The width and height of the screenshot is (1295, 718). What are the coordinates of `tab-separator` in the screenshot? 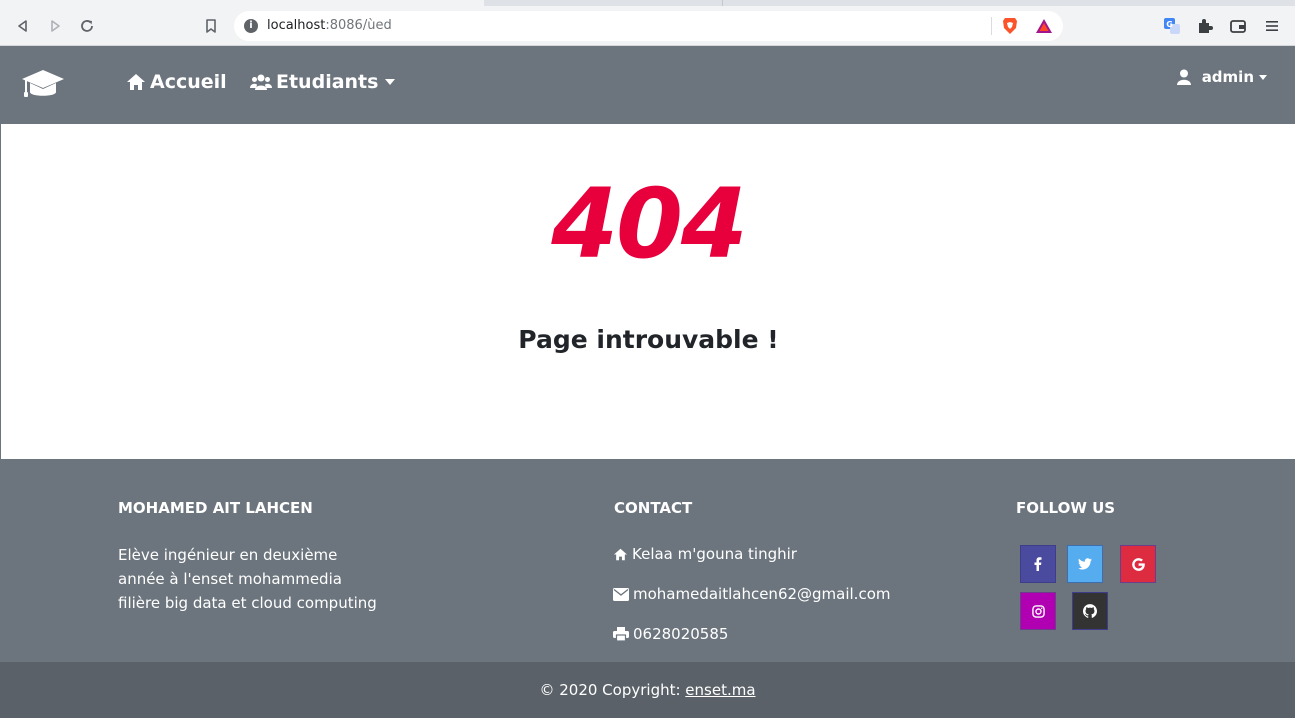 It's located at (722, 3).